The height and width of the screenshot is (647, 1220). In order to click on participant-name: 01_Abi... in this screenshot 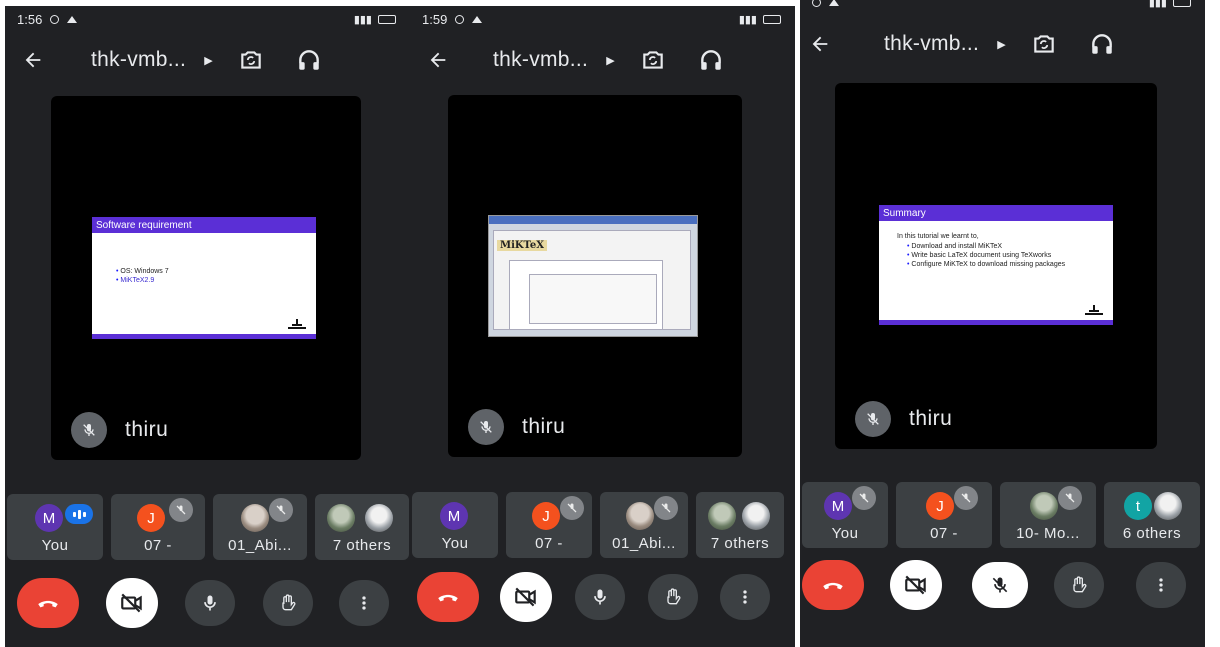, I will do `click(260, 545)`.